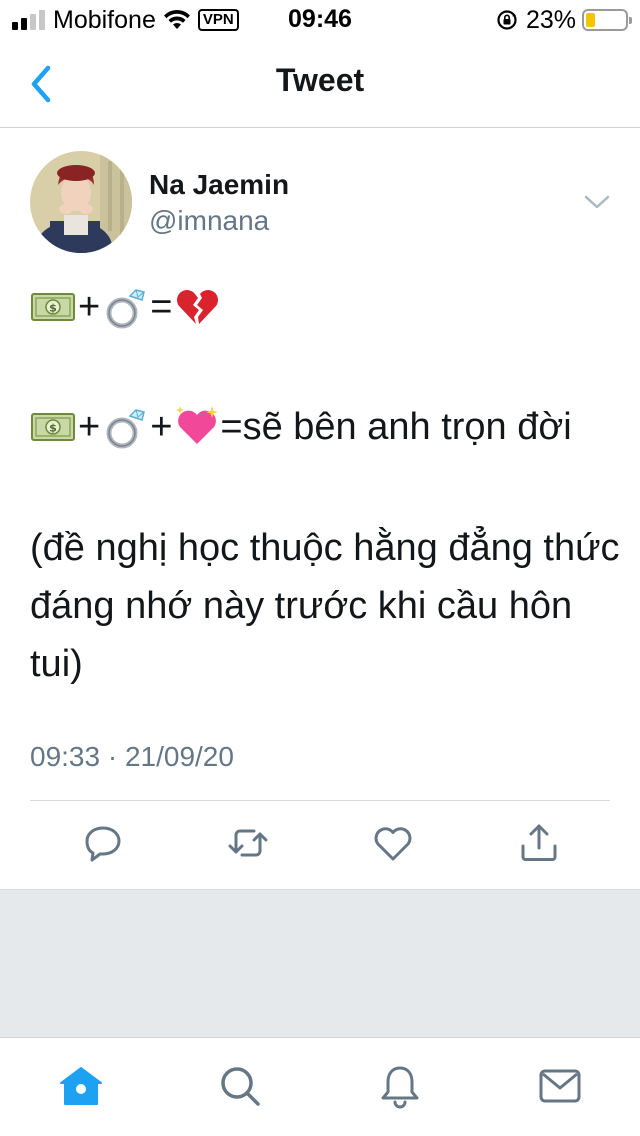  I want to click on status-bar: Mobifone VPN 09:46 23%, so click(320, 20).